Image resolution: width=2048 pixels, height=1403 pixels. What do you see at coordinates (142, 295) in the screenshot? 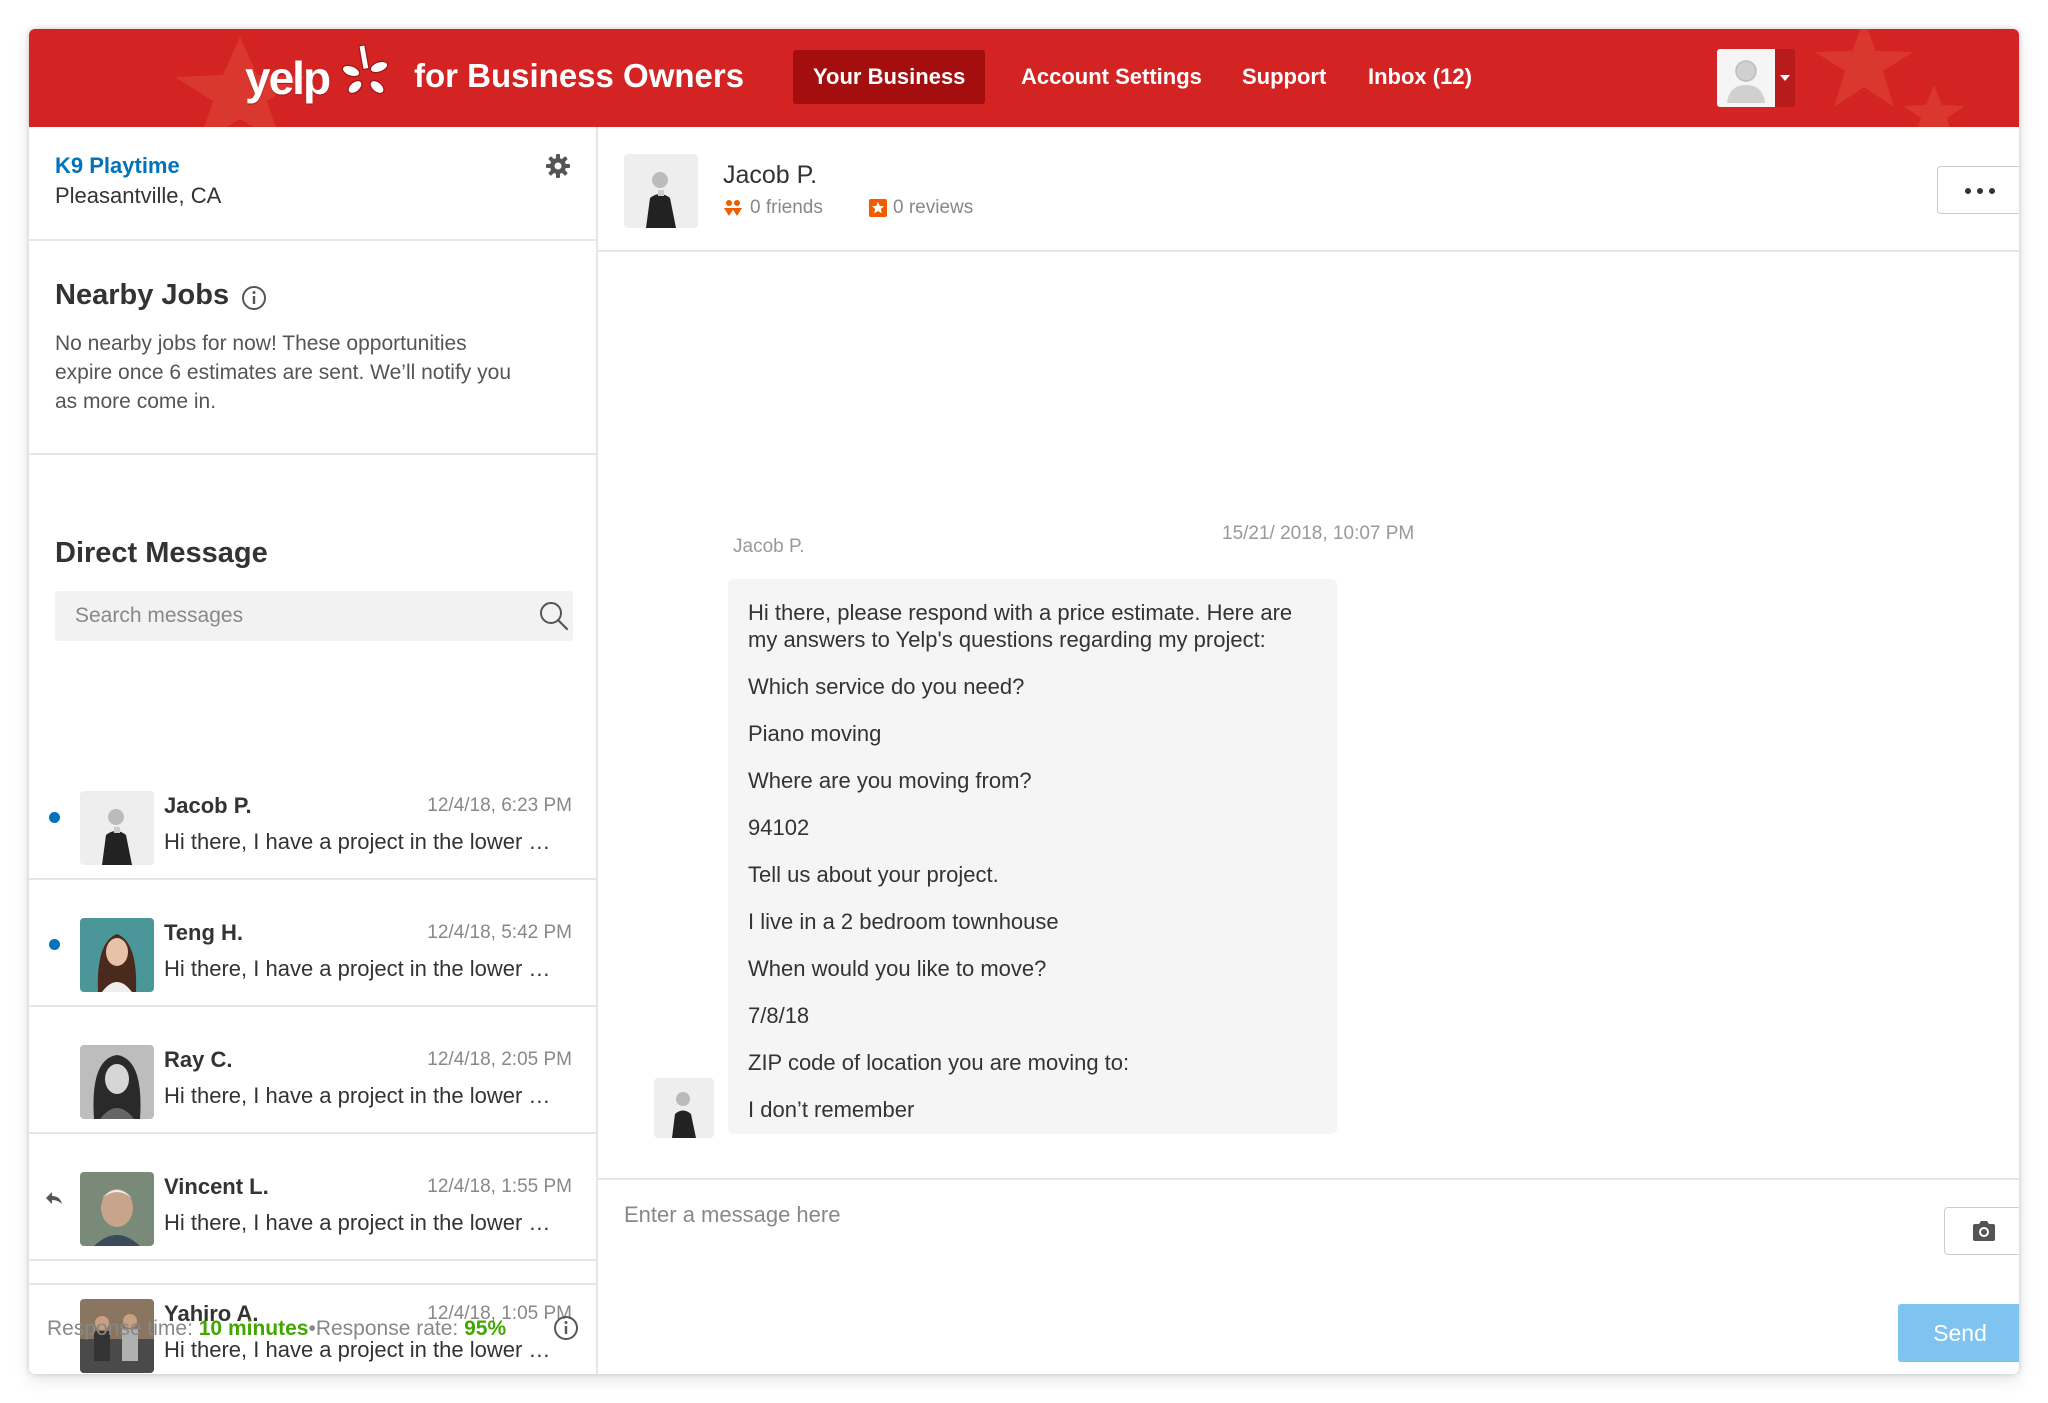
I see `nearby-jobs-title: Nearby Jobs` at bounding box center [142, 295].